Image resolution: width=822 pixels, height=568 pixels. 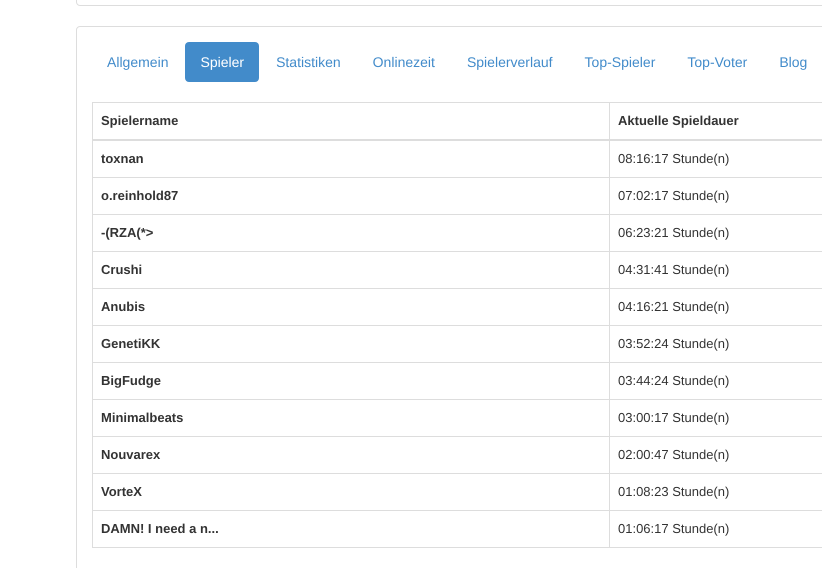 What do you see at coordinates (123, 306) in the screenshot?
I see `player-name: Anubis` at bounding box center [123, 306].